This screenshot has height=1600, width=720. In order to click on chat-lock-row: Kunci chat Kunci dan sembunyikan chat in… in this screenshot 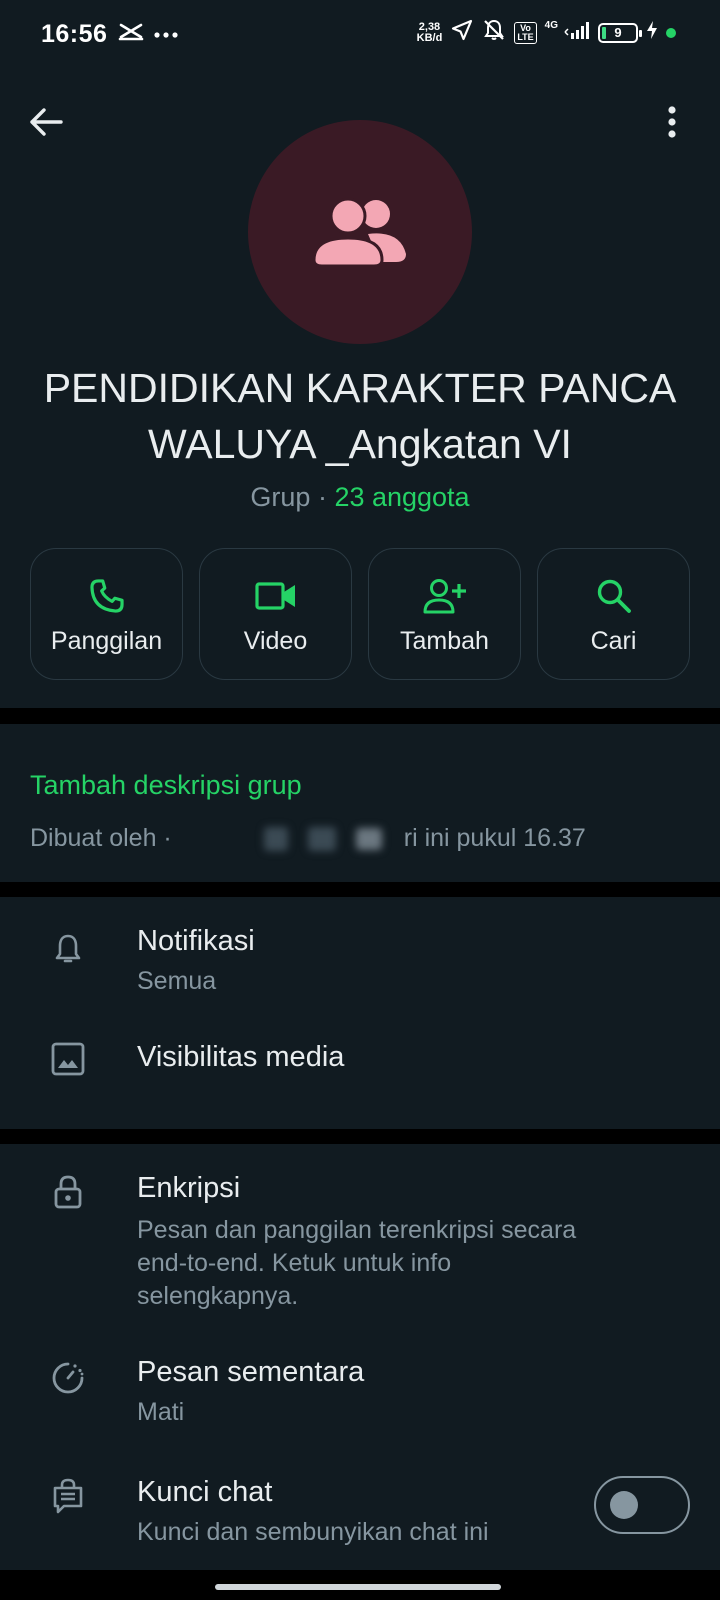, I will do `click(360, 1508)`.